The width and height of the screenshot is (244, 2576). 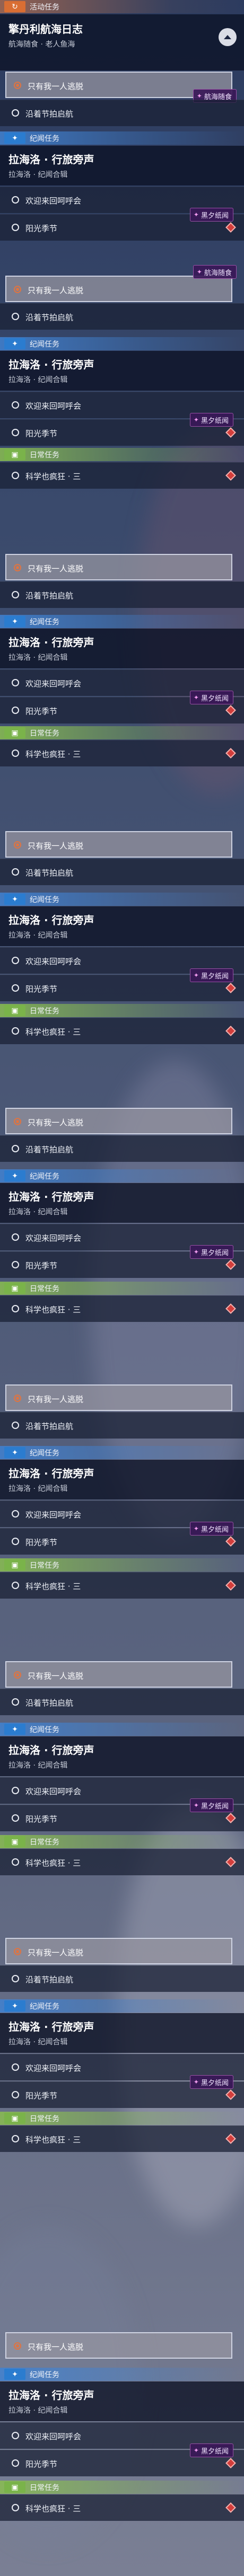 What do you see at coordinates (42, 44) in the screenshot?
I see `event-quest-subtitle: 航海随食 · 老人鱼海` at bounding box center [42, 44].